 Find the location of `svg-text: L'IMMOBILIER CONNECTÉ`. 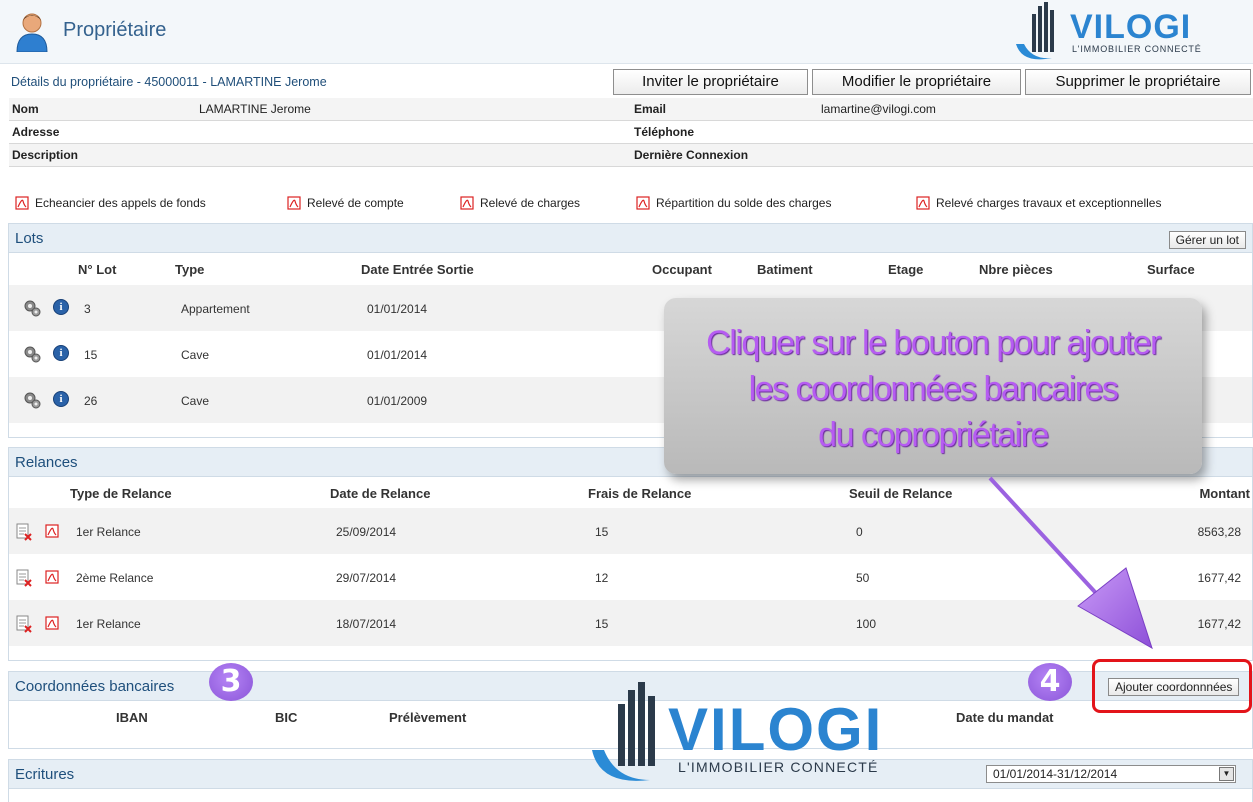

svg-text: L'IMMOBILIER CONNECTÉ is located at coordinates (1137, 49).